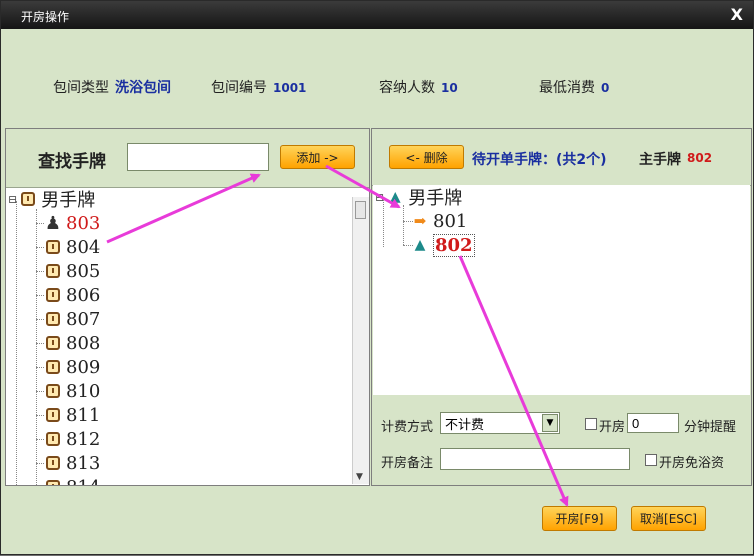 The width and height of the screenshot is (754, 556). What do you see at coordinates (450, 221) in the screenshot?
I see `right-item-label: 801` at bounding box center [450, 221].